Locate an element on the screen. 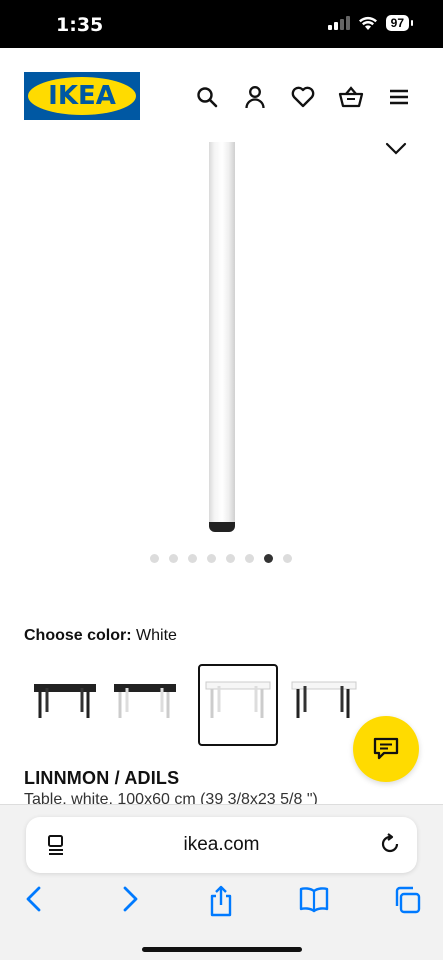 The height and width of the screenshot is (960, 443). status-bar: 1:35 97 is located at coordinates (221, 24).